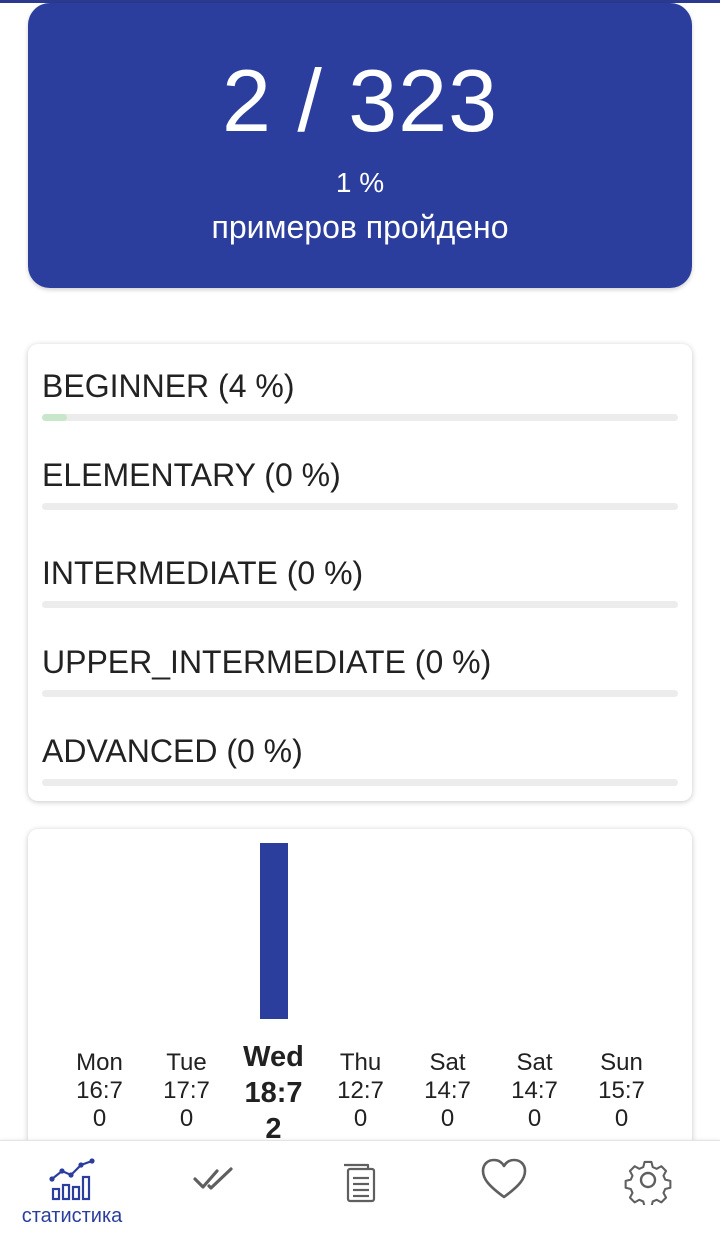 The image size is (720, 1239). I want to click on level-label: BEGINNER (4 %), so click(168, 386).